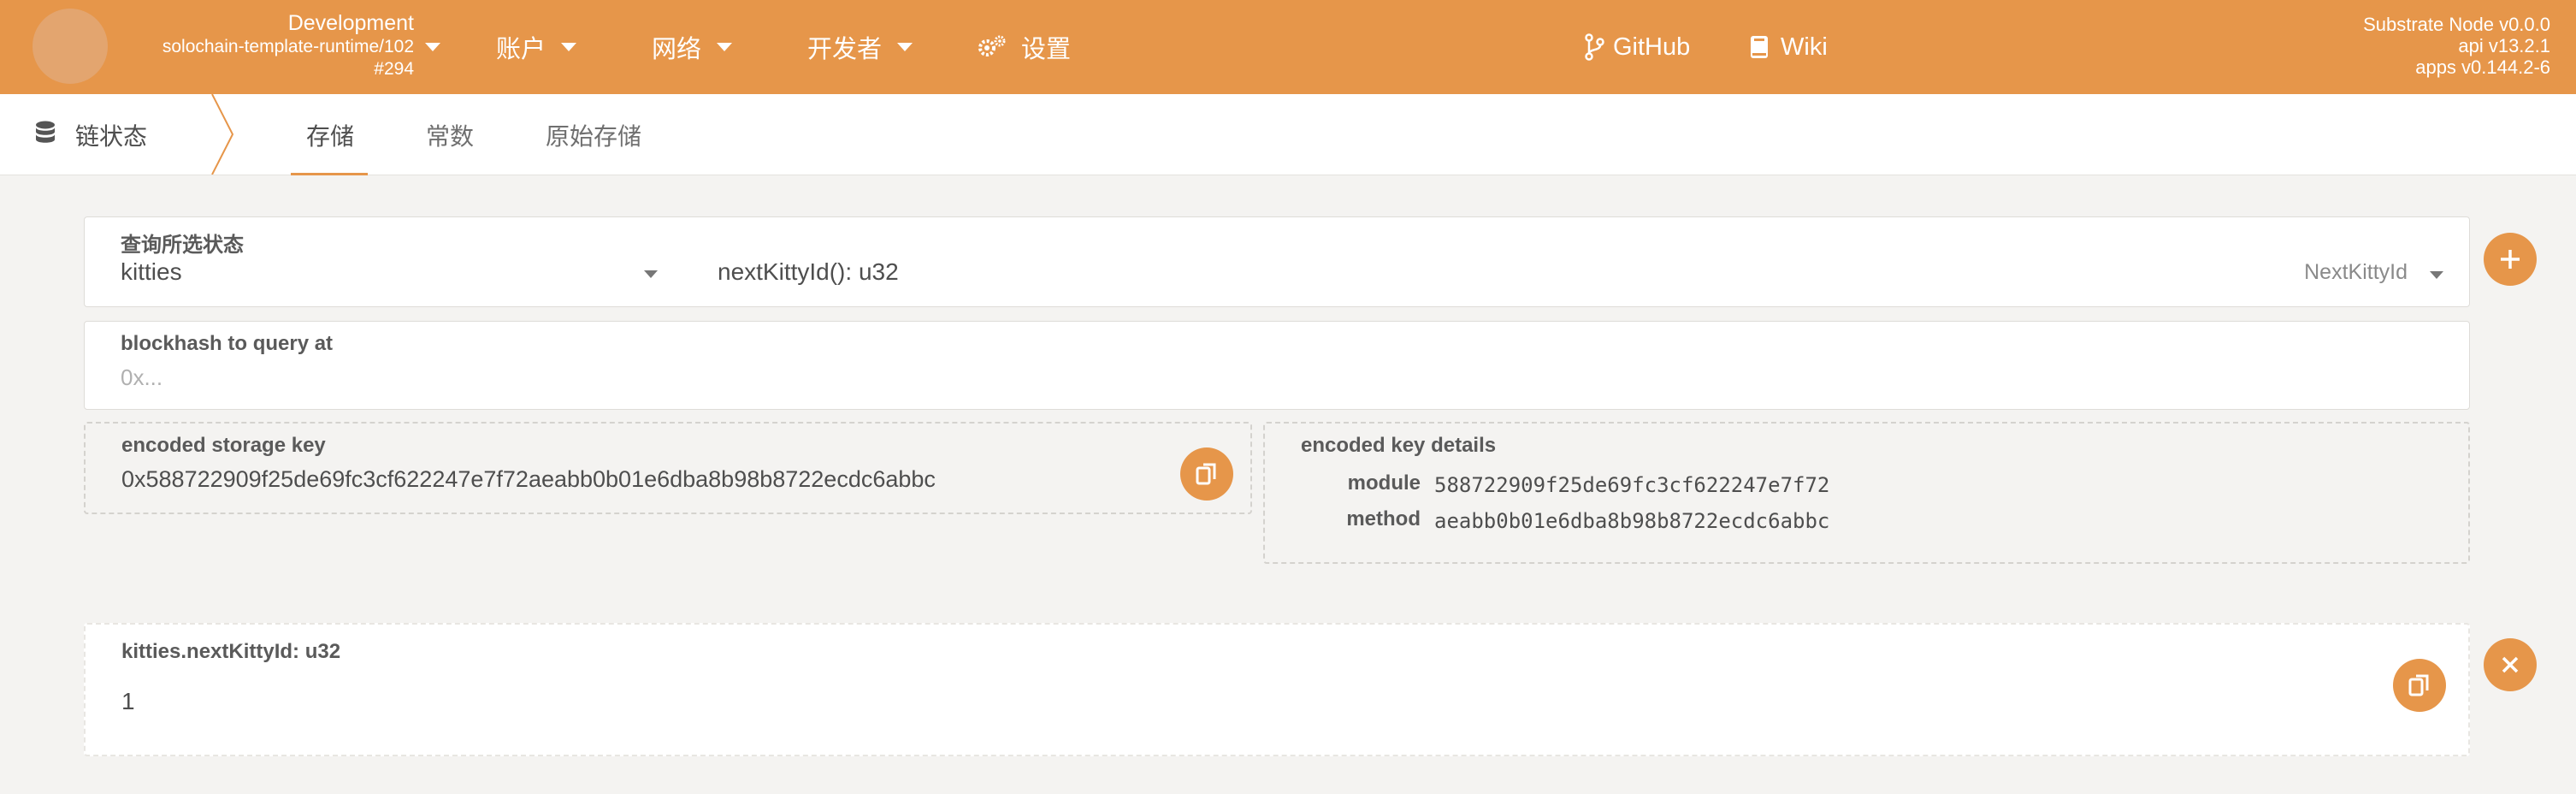 Image resolution: width=2576 pixels, height=794 pixels. What do you see at coordinates (992, 47) in the screenshot?
I see `gear-icon` at bounding box center [992, 47].